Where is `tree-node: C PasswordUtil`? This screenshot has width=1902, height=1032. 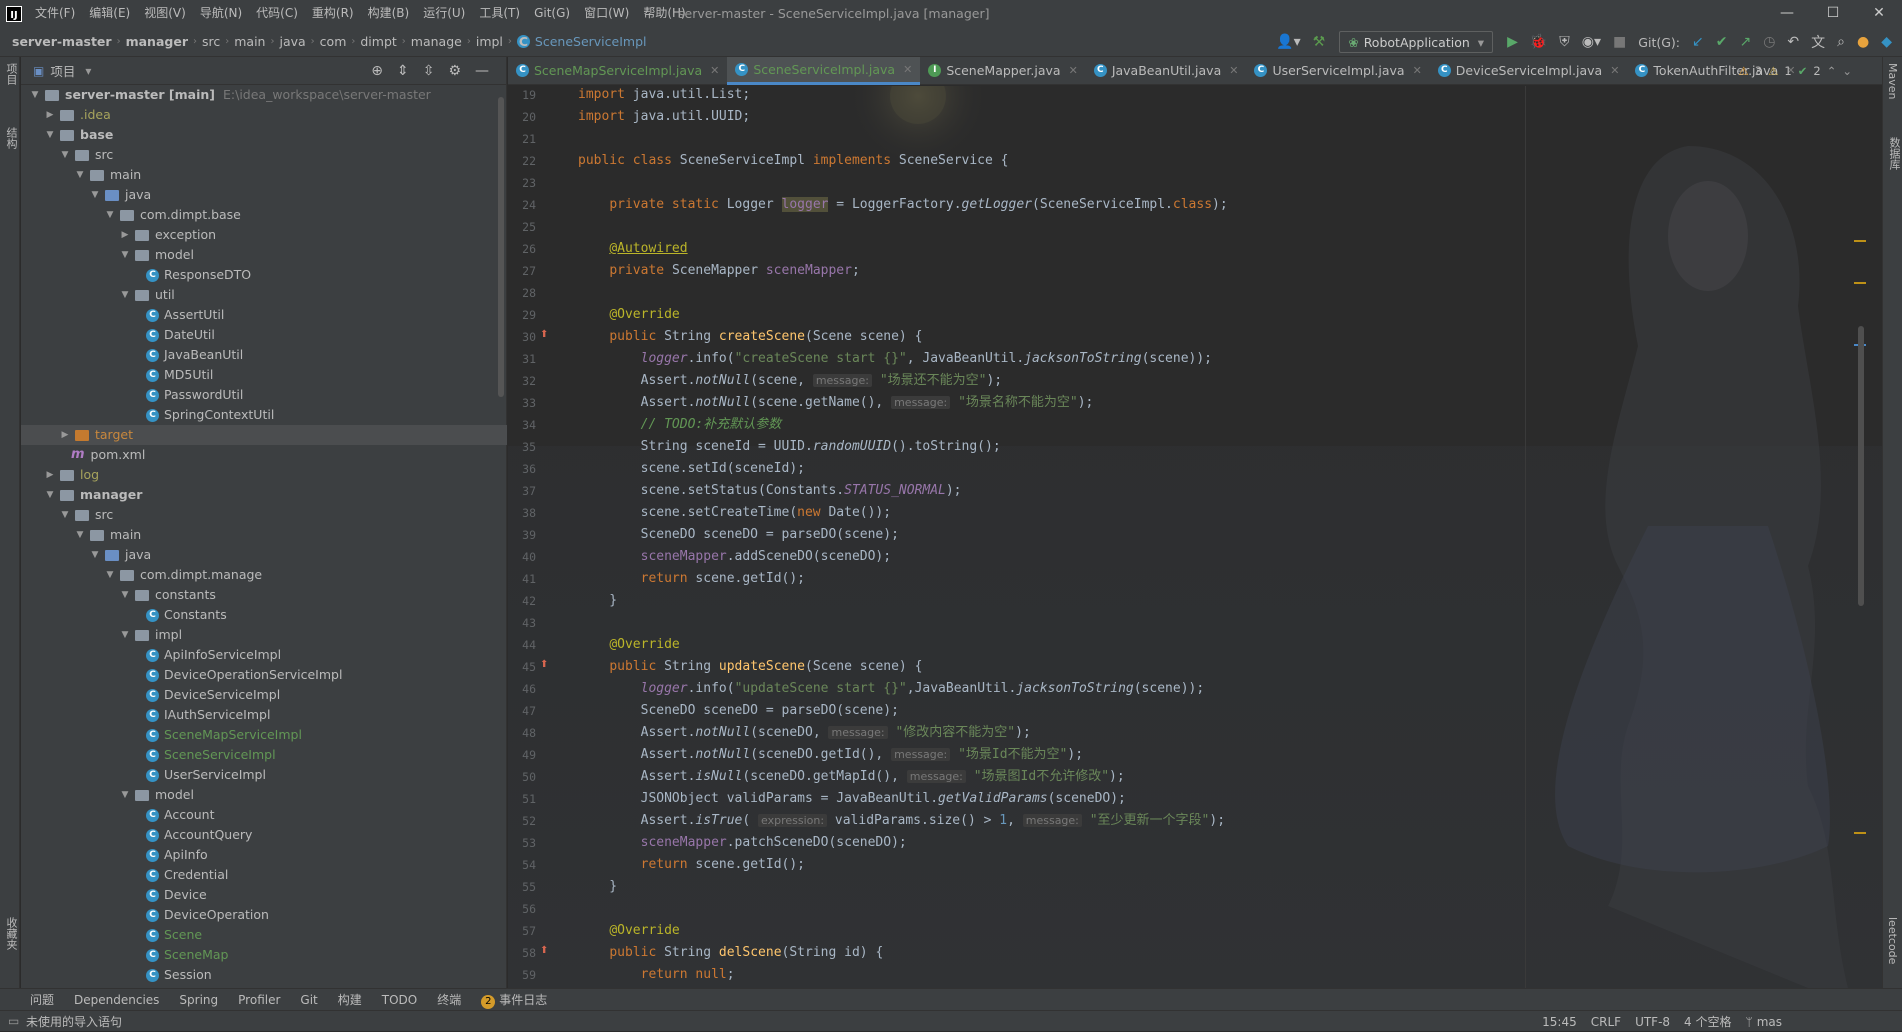 tree-node: C PasswordUtil is located at coordinates (264, 395).